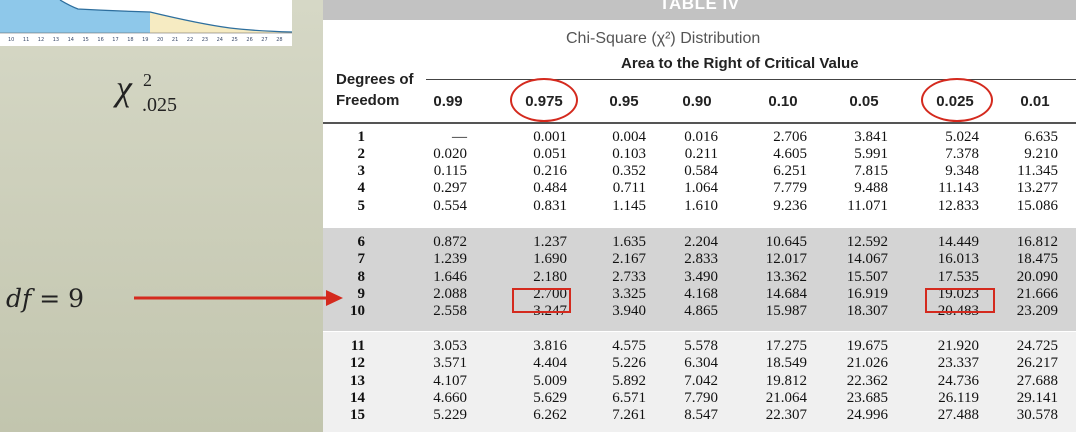 The height and width of the screenshot is (432, 1076). I want to click on table-cell: 17.275, so click(786, 346).